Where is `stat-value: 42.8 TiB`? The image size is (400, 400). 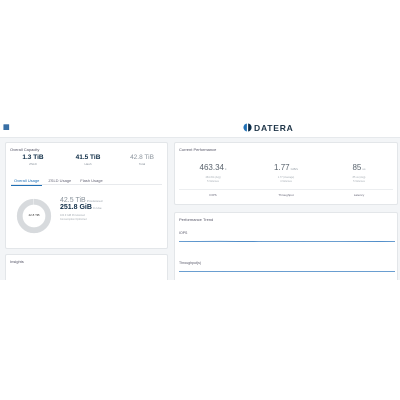 stat-value: 42.8 TiB is located at coordinates (142, 157).